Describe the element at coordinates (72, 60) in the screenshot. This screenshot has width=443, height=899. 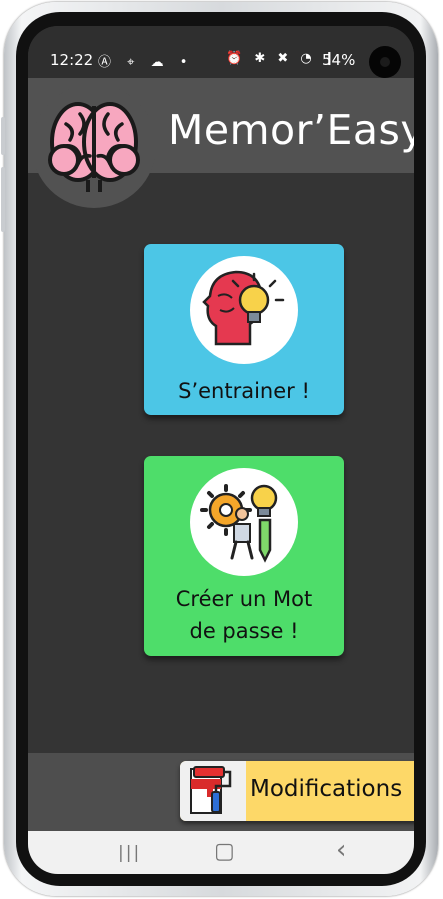
I see `status-time: 12:22` at that location.